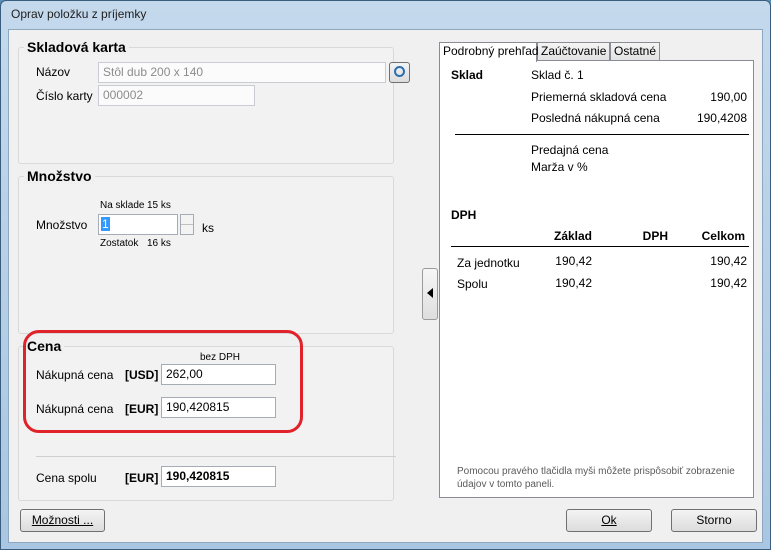  I want to click on predajna-cena-label: Predajná cena, so click(570, 150).